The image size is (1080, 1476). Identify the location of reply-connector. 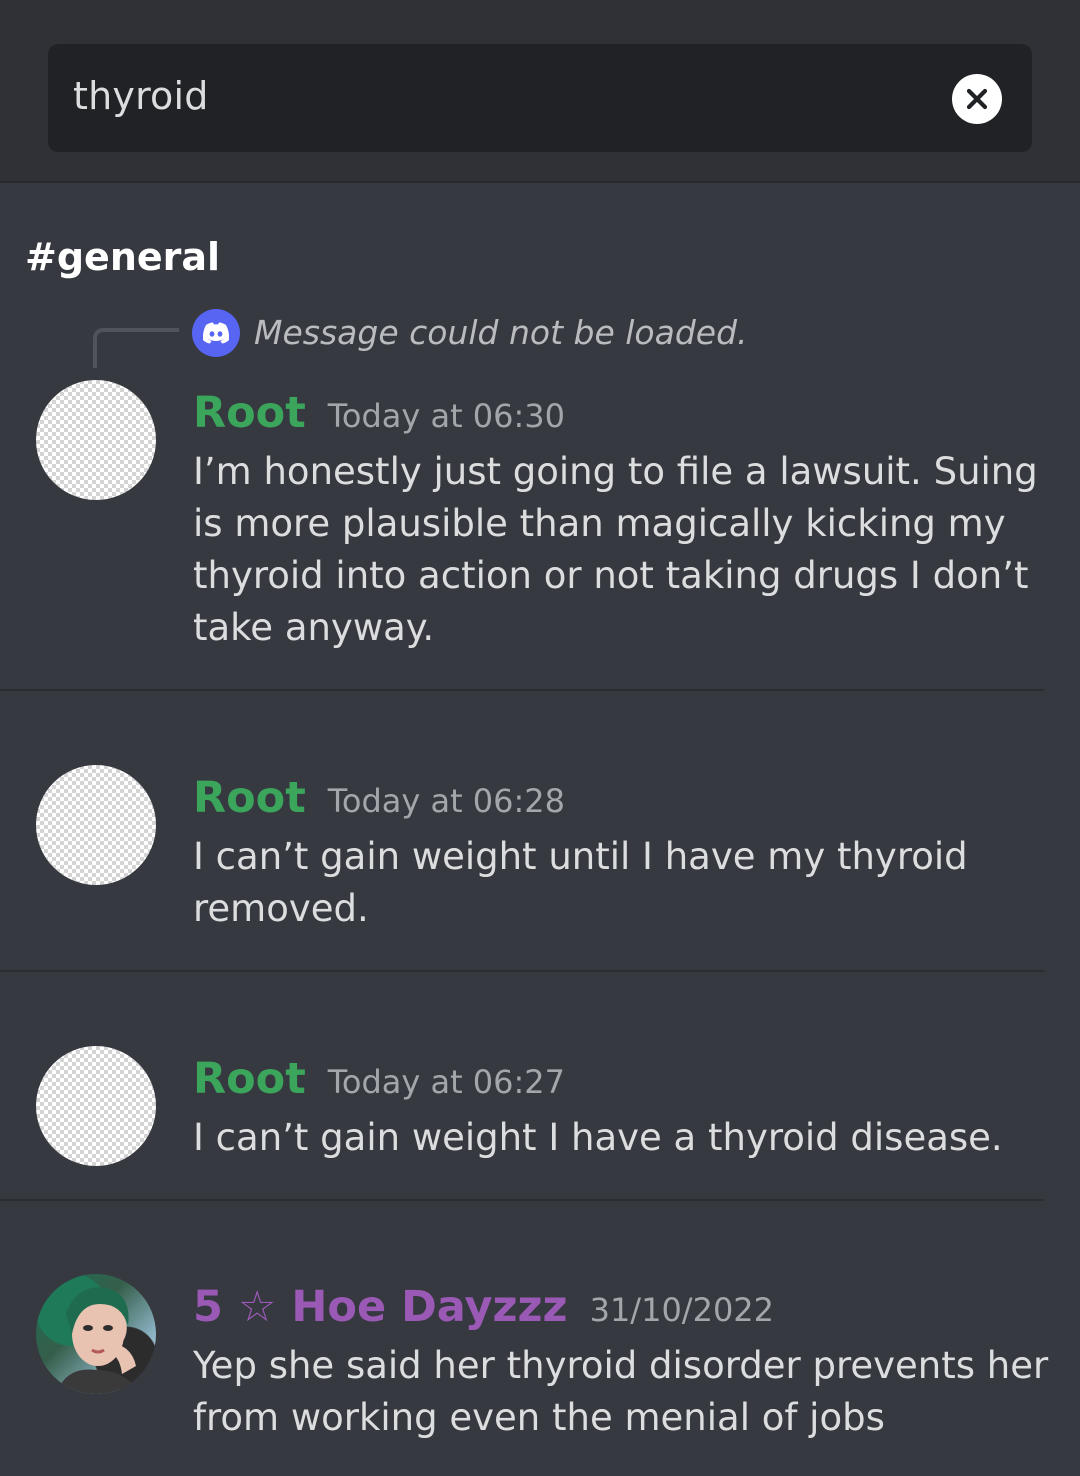
(136, 348).